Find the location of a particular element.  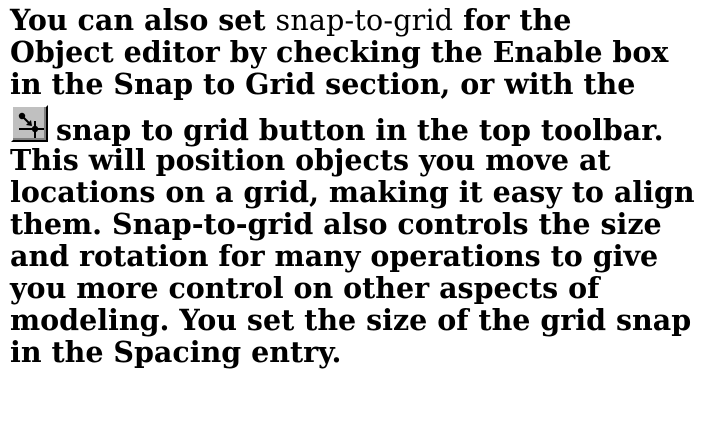

snap-to-grid-term: snap-to-grid is located at coordinates (364, 20).